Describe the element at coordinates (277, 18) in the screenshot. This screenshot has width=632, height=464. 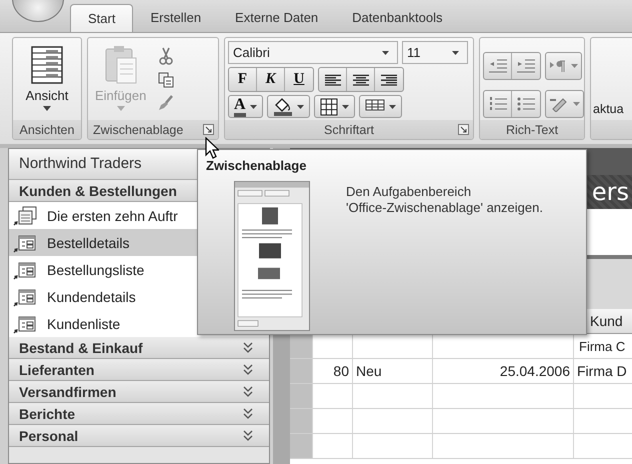
I see `ribbon-tab: Externe Daten` at that location.